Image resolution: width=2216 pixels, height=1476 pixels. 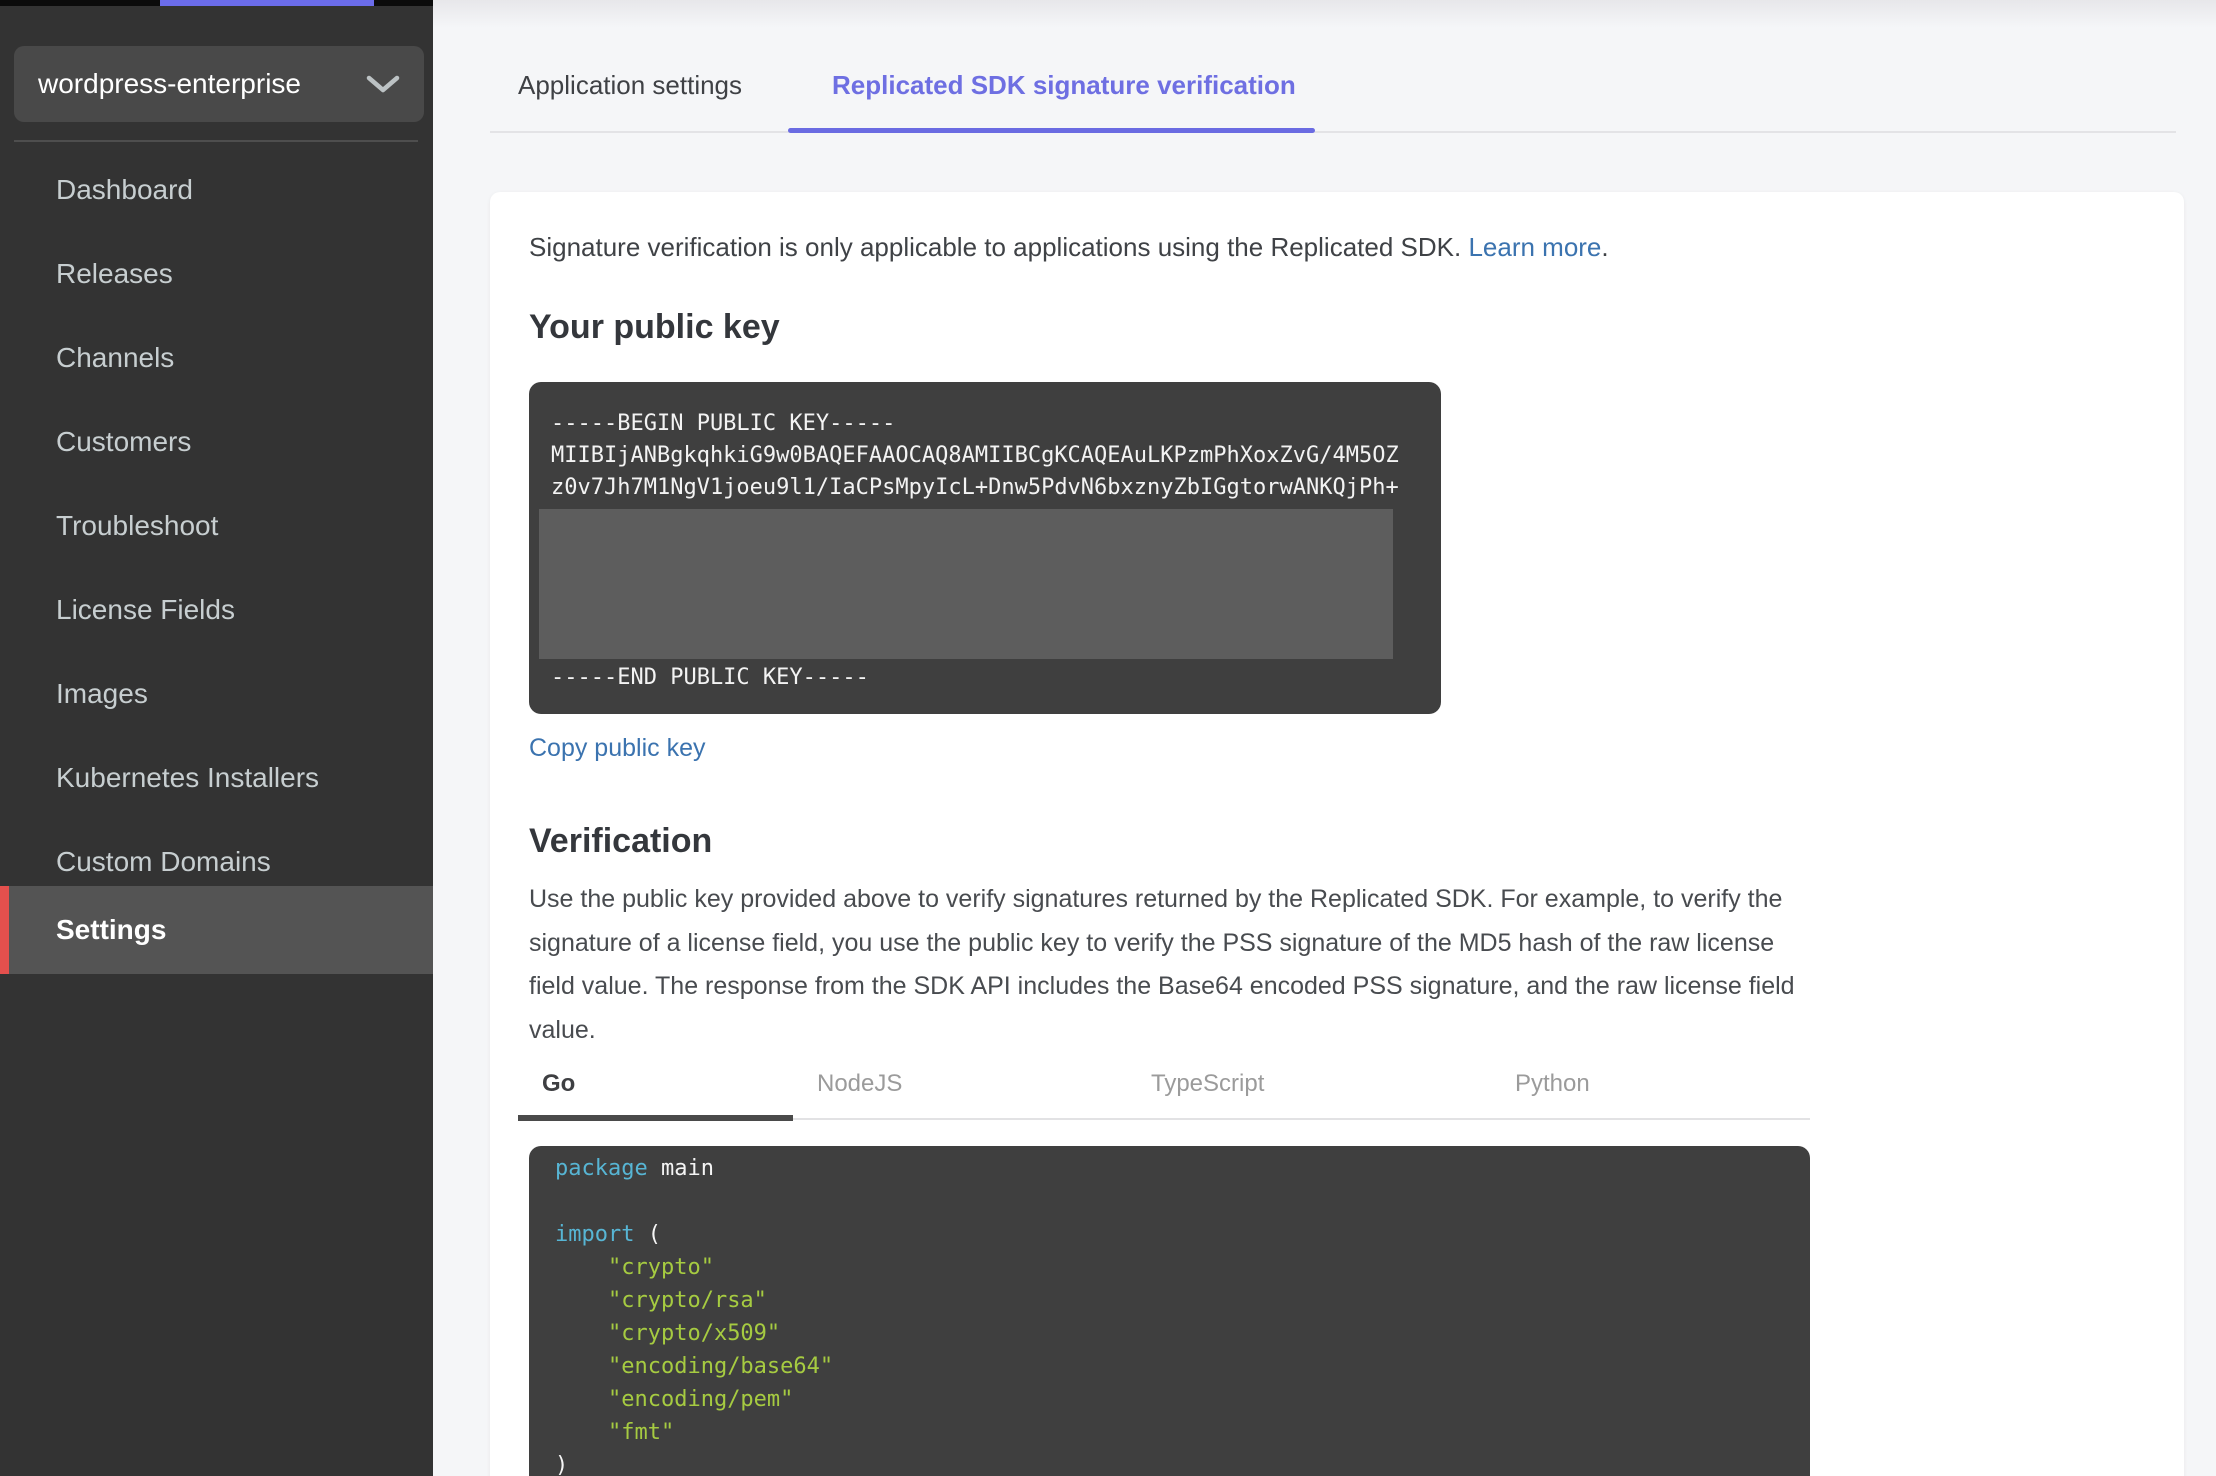 I want to click on tab-application-settings: Application settings, so click(x=630, y=85).